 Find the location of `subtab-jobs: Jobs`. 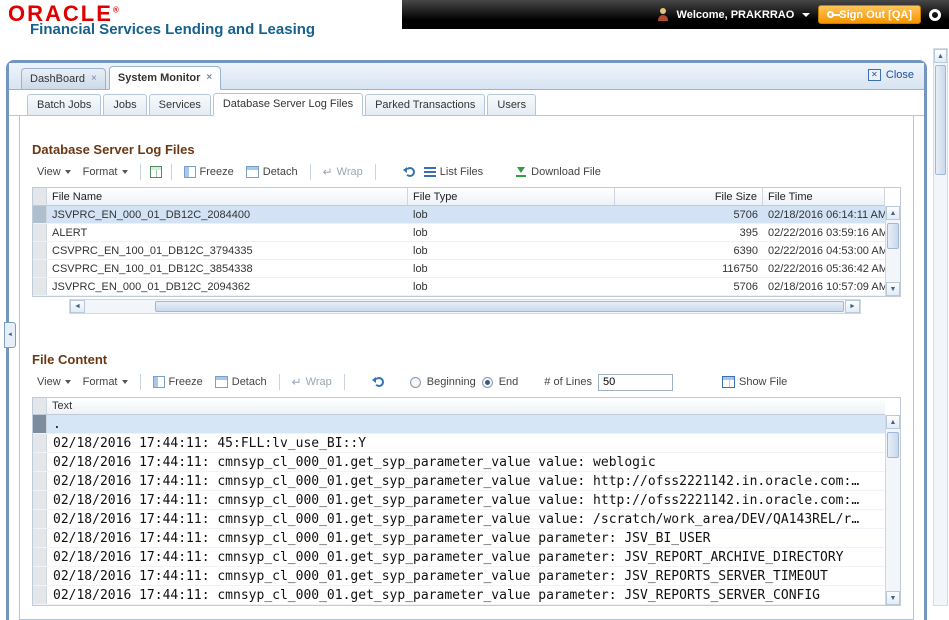

subtab-jobs: Jobs is located at coordinates (124, 104).